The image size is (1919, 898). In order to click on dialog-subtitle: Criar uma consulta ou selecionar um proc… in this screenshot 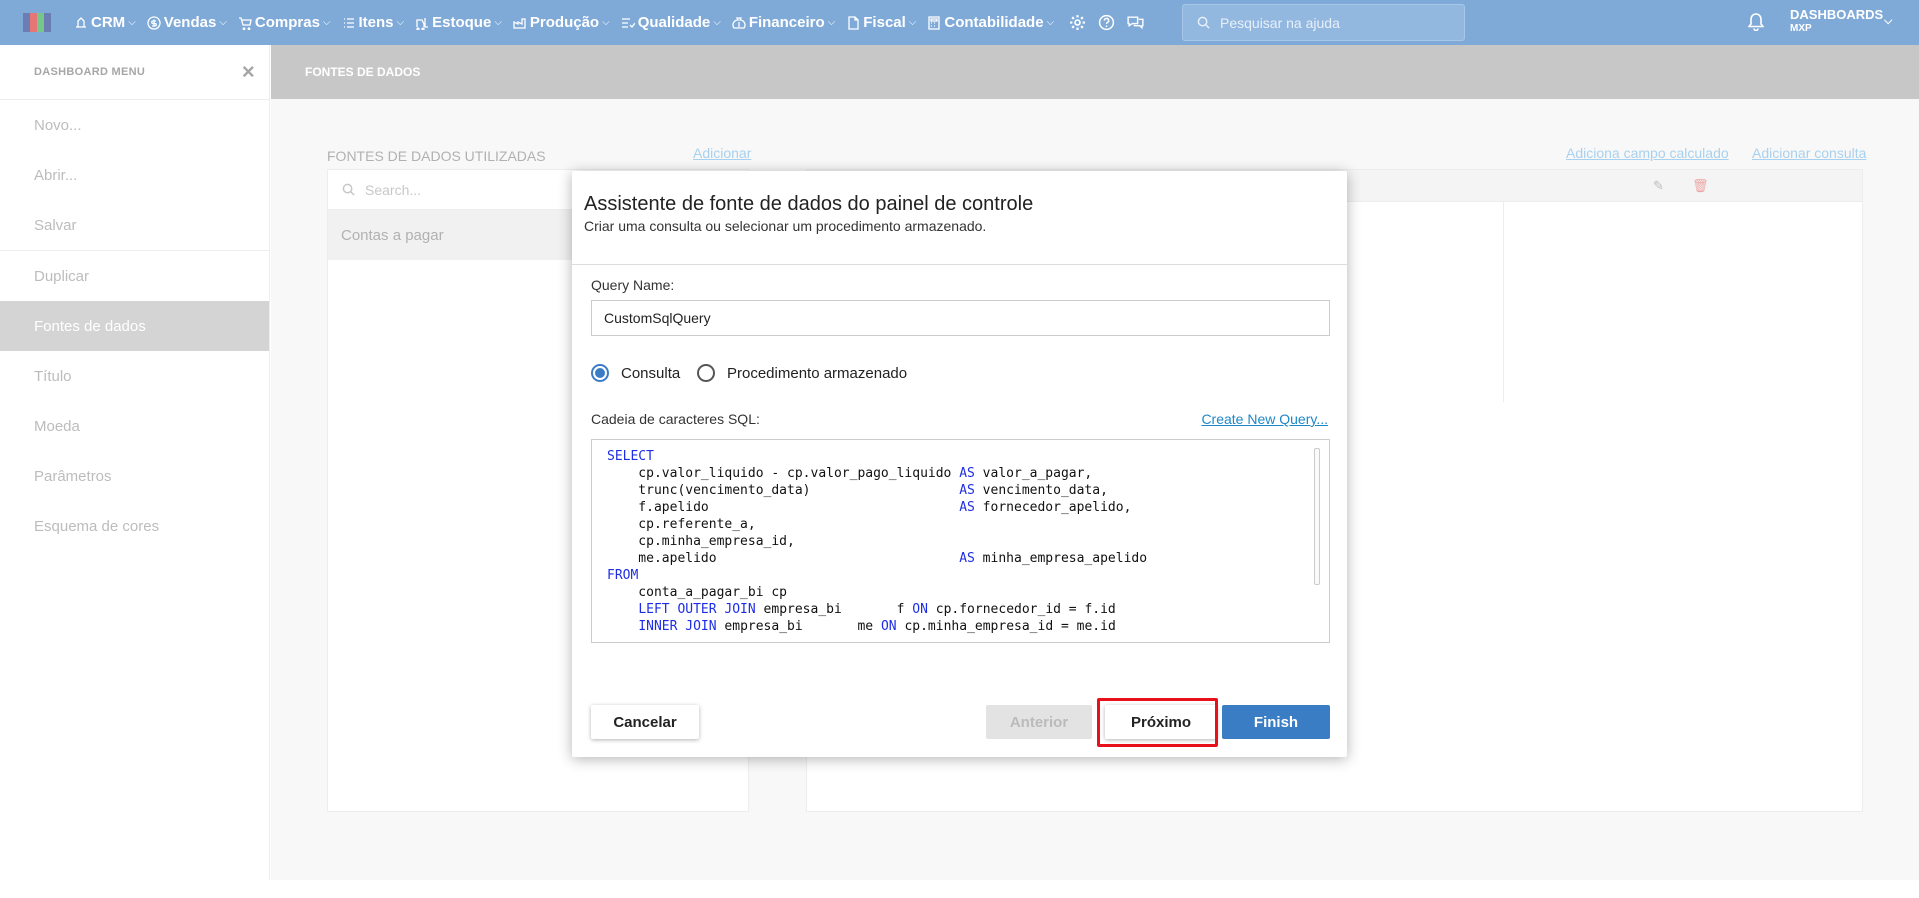, I will do `click(785, 226)`.